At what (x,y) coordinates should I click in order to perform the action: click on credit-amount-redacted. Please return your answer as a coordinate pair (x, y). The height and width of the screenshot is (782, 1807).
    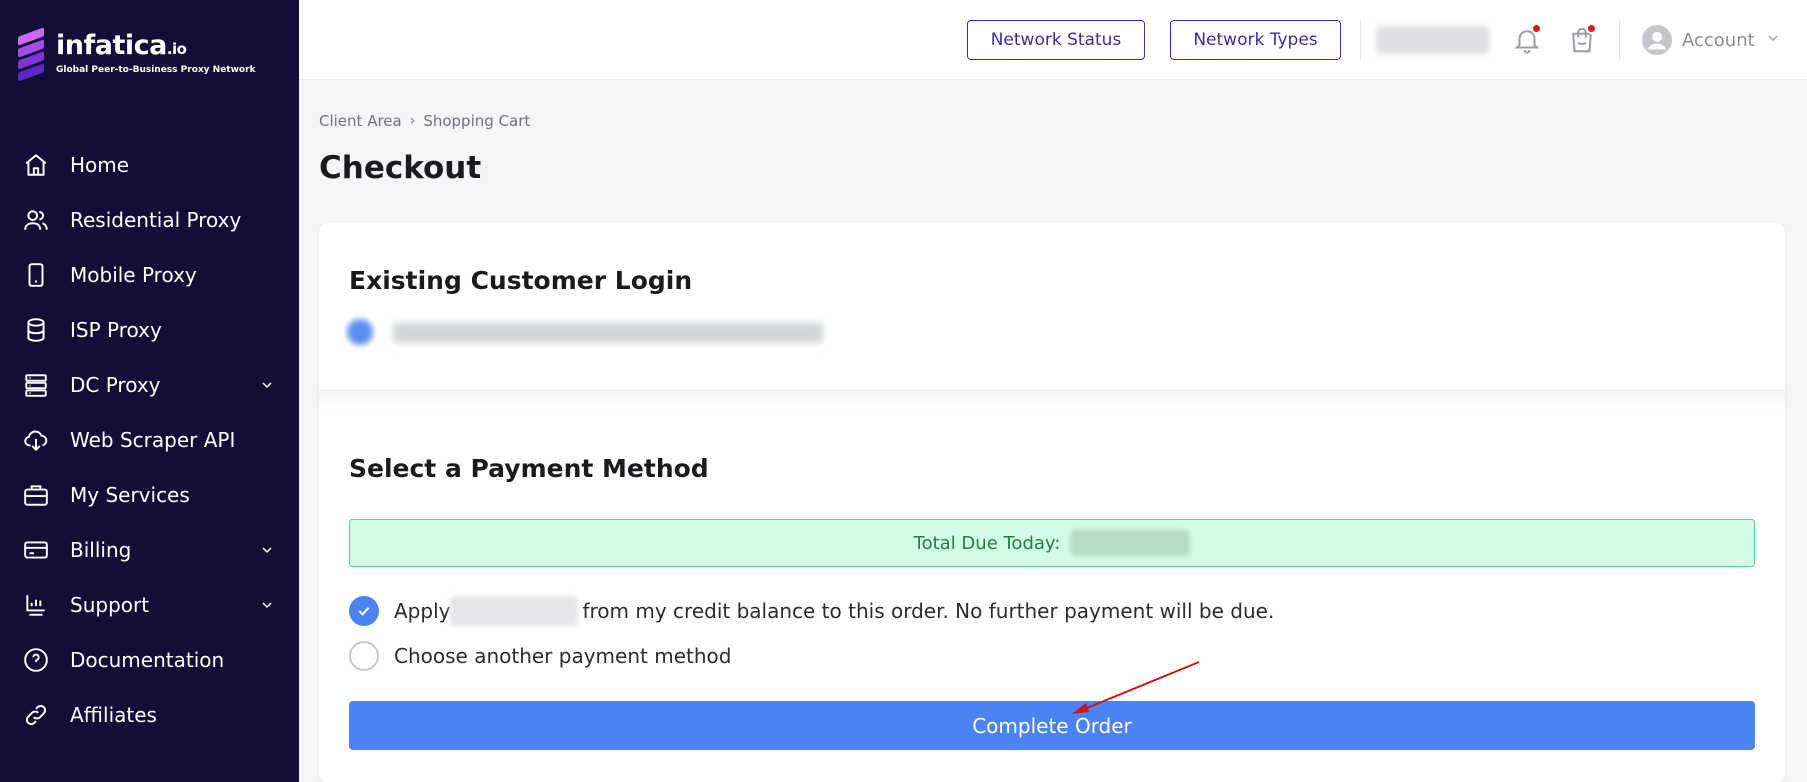
    Looking at the image, I should click on (514, 611).